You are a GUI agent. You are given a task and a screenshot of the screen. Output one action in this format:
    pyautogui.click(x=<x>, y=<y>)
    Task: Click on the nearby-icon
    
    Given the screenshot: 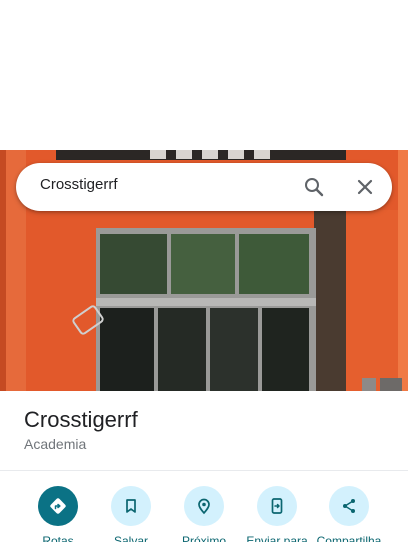 What is the action you would take?
    pyautogui.click(x=204, y=506)
    